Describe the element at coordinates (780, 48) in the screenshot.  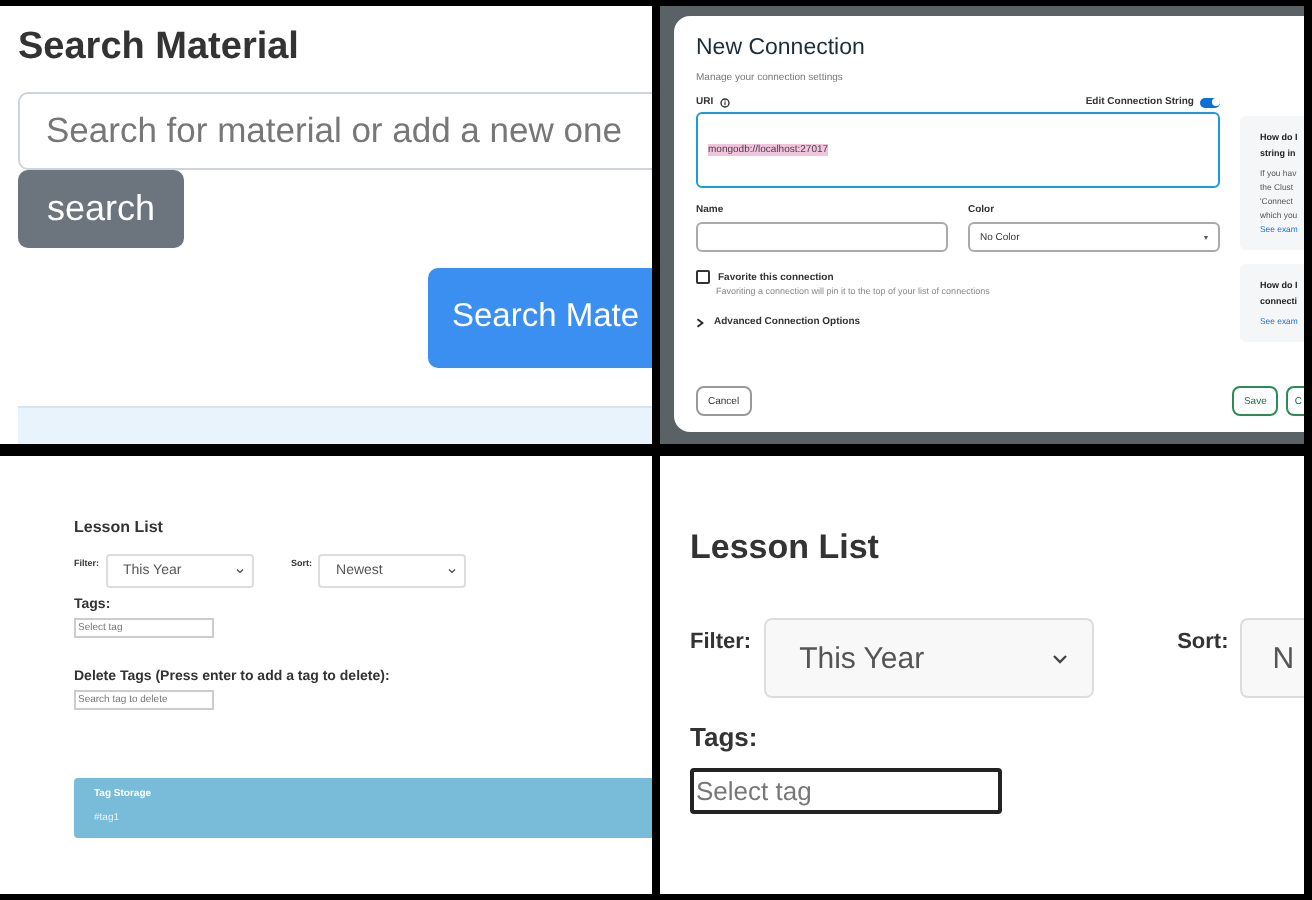
I see `dialog-title: New Connection` at that location.